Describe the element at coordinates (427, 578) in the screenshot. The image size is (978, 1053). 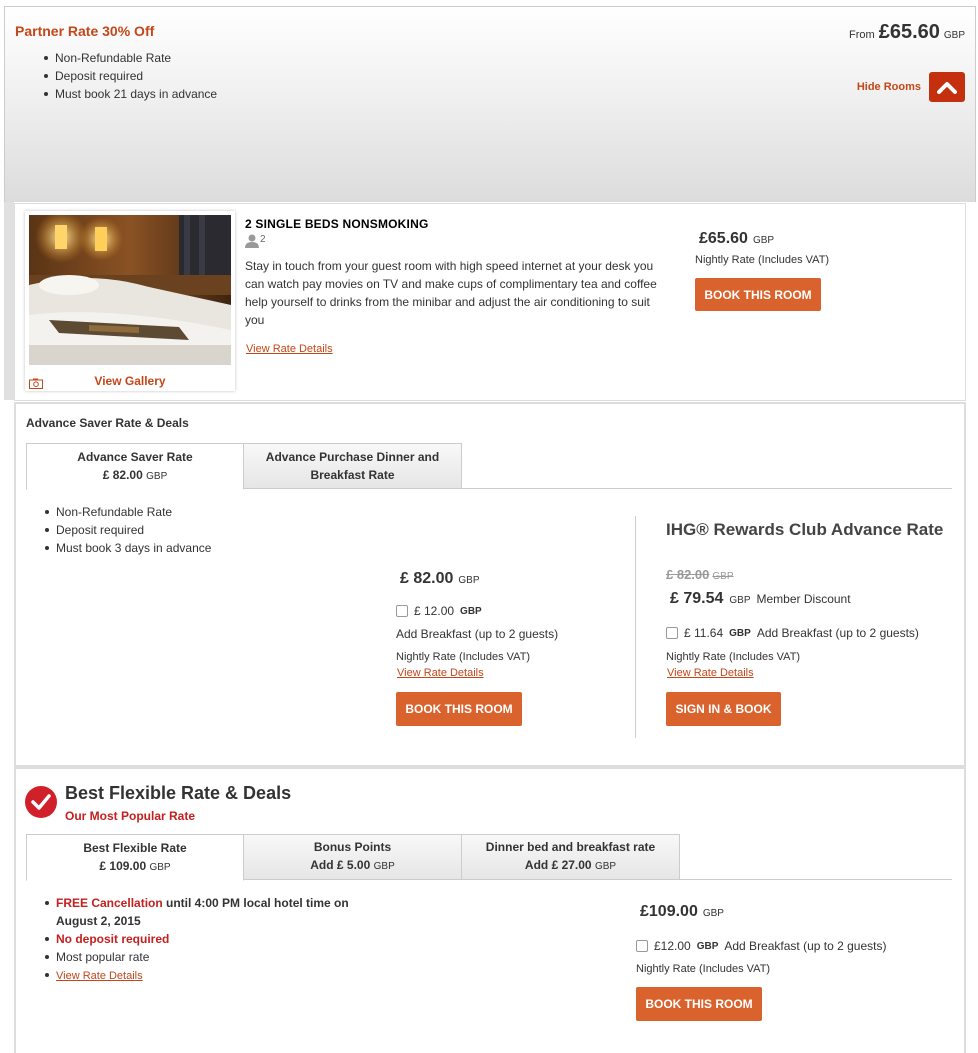
I see `price-amount: £ 82.00` at that location.